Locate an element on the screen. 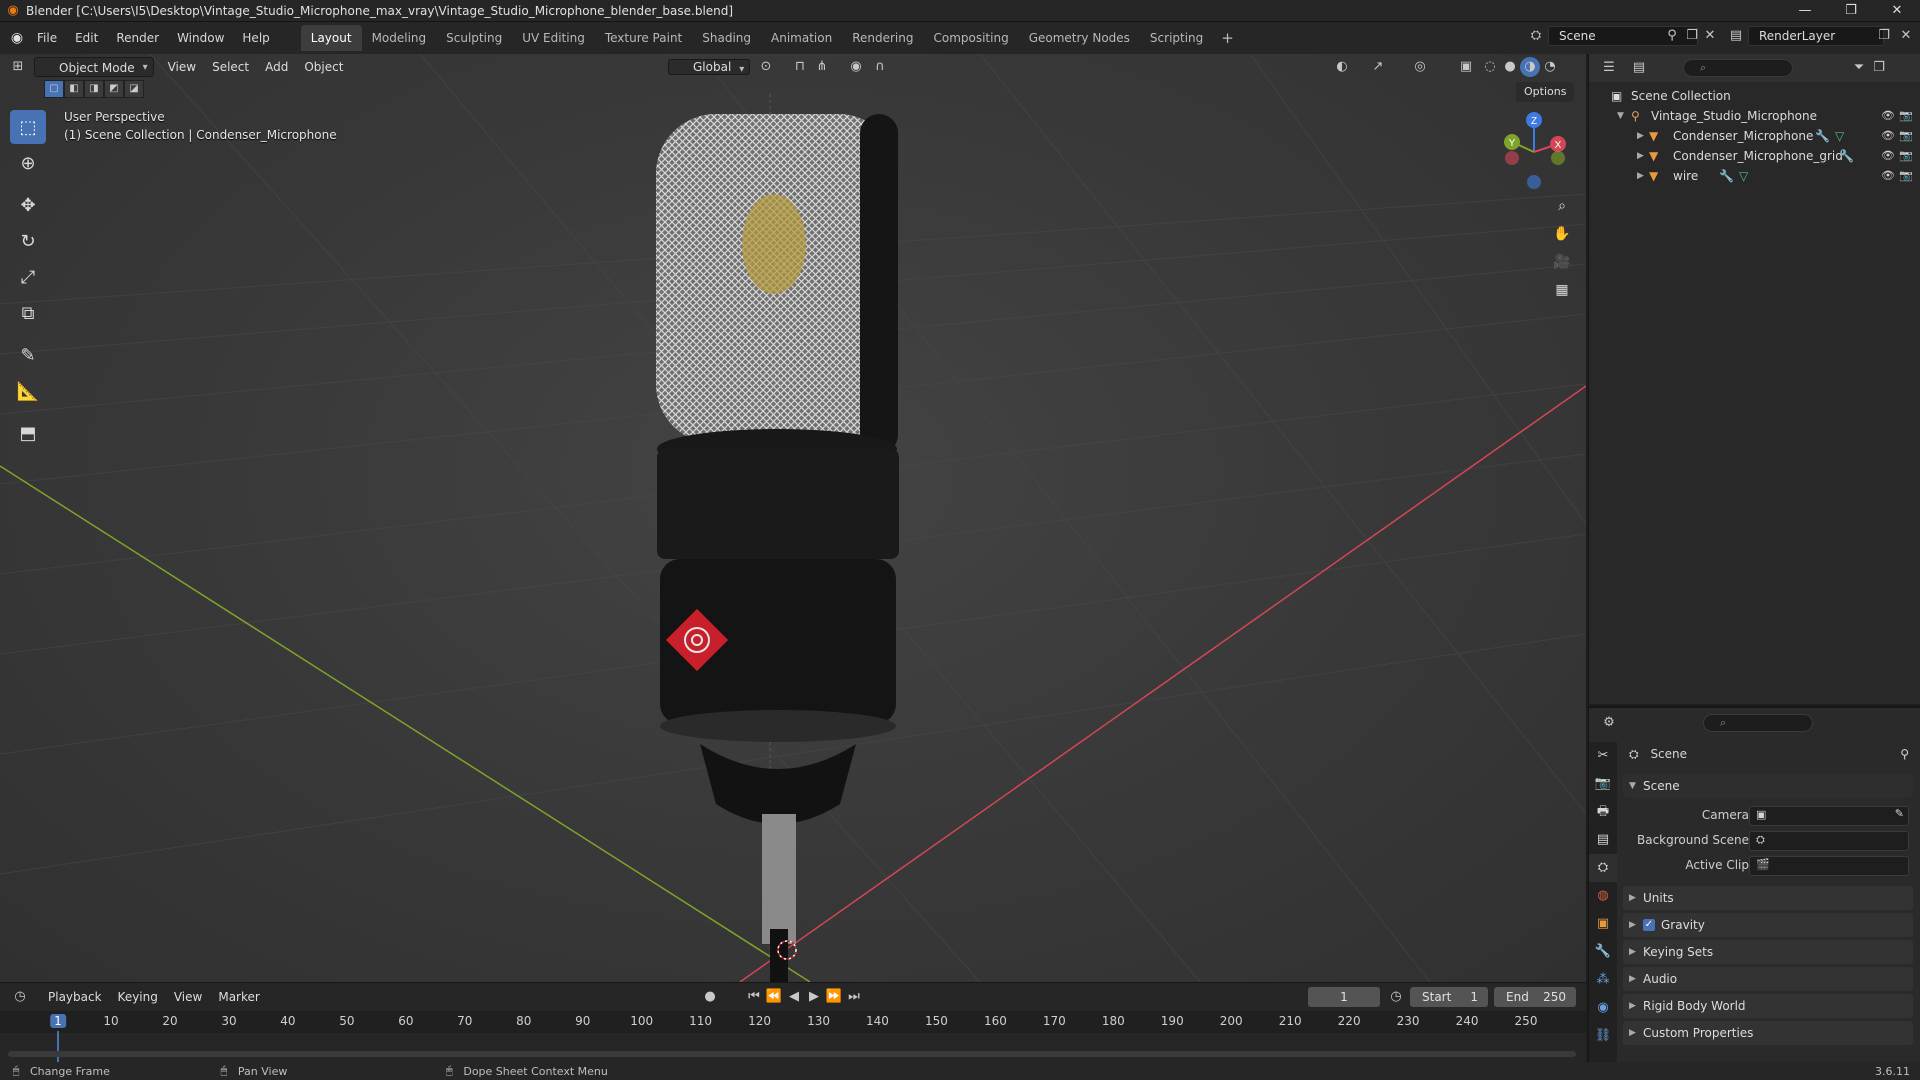 The image size is (1920, 1080). transform-orientation-dropdown: Global is located at coordinates (709, 67).